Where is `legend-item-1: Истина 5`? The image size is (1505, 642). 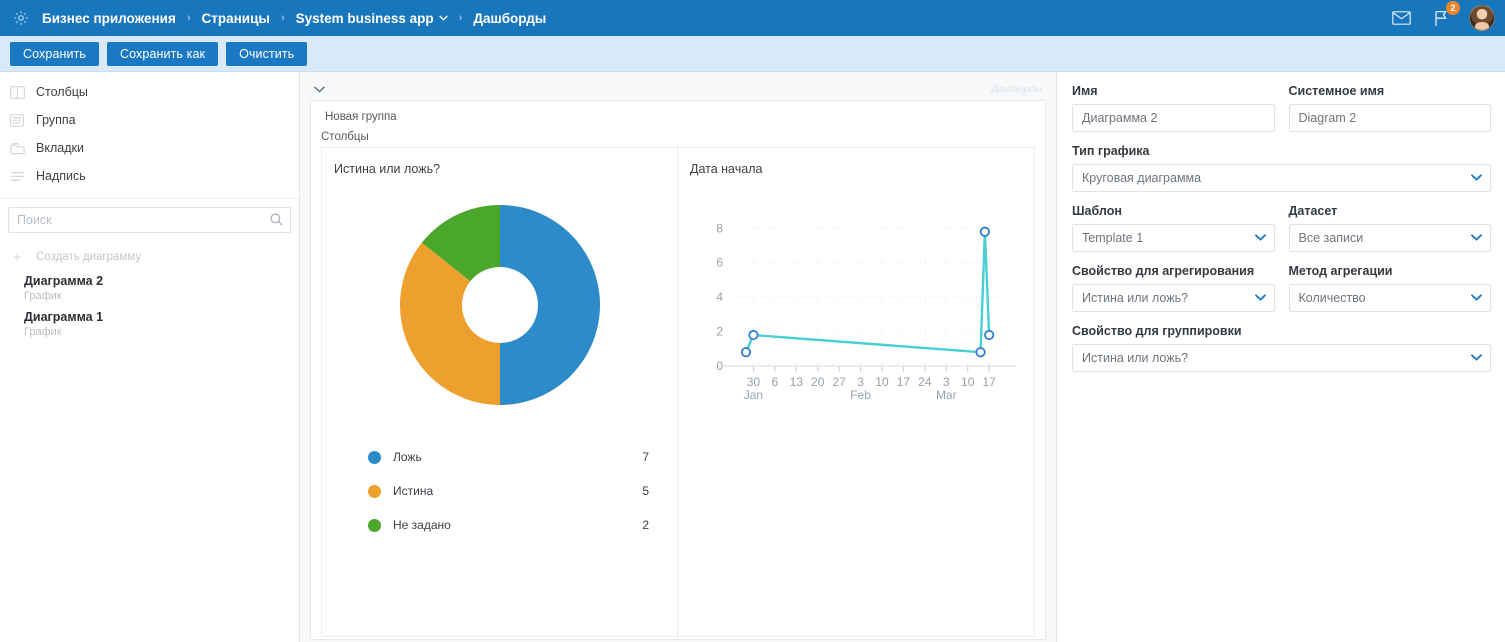
legend-item-1: Истина 5 is located at coordinates (508, 491).